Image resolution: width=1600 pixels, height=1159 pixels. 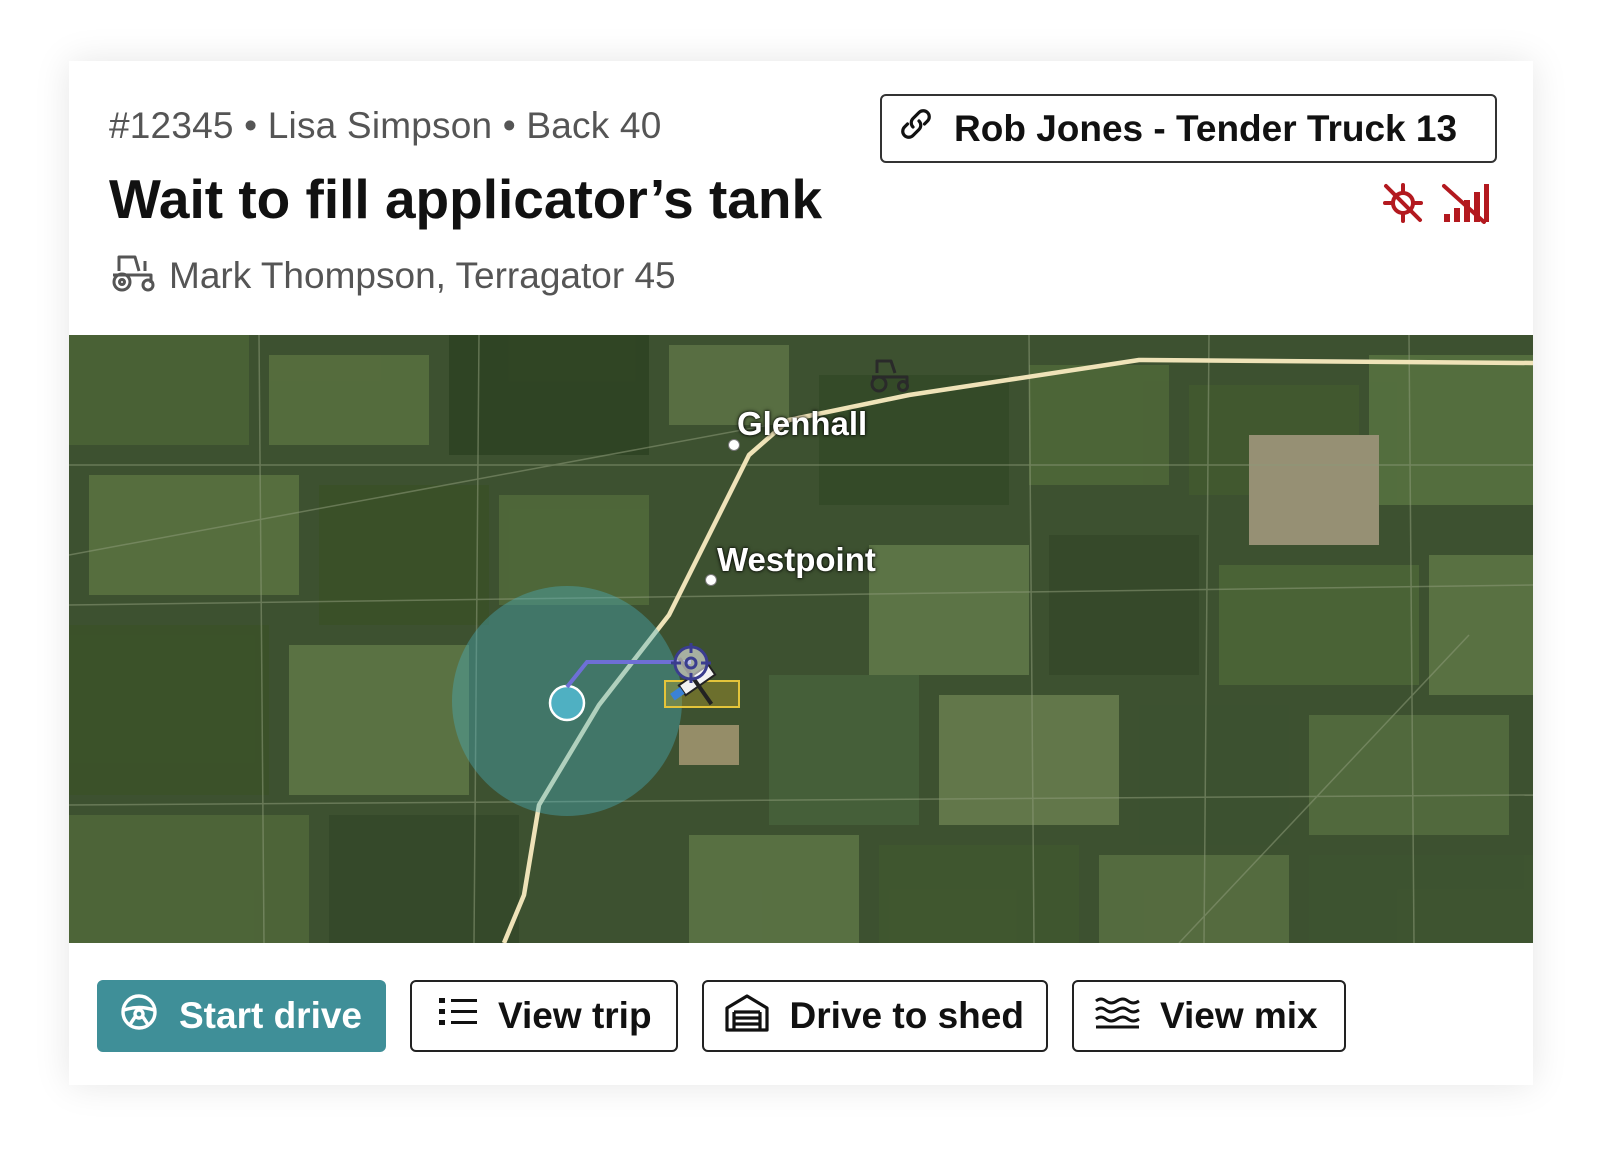 I want to click on drive-to-shed-button: Drive to shed, so click(x=874, y=1016).